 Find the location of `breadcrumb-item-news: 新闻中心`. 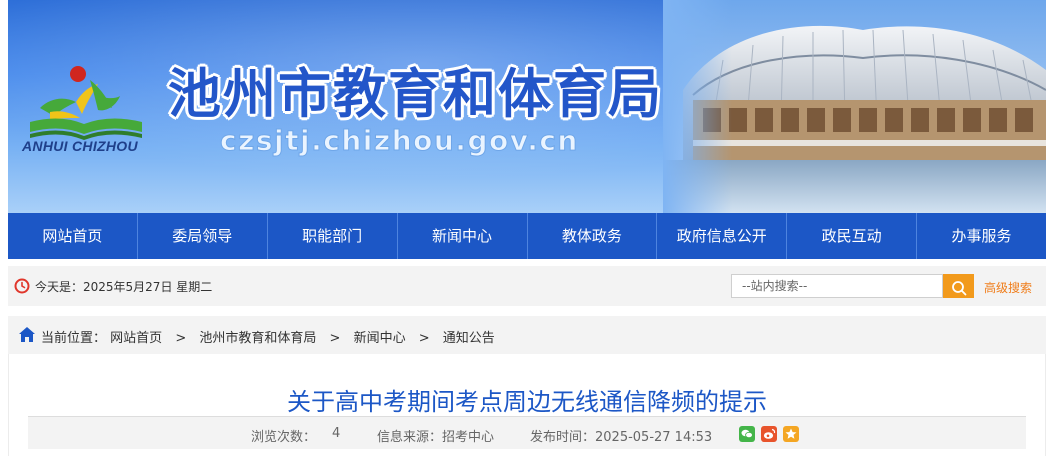

breadcrumb-item-news: 新闻中心 is located at coordinates (380, 338).